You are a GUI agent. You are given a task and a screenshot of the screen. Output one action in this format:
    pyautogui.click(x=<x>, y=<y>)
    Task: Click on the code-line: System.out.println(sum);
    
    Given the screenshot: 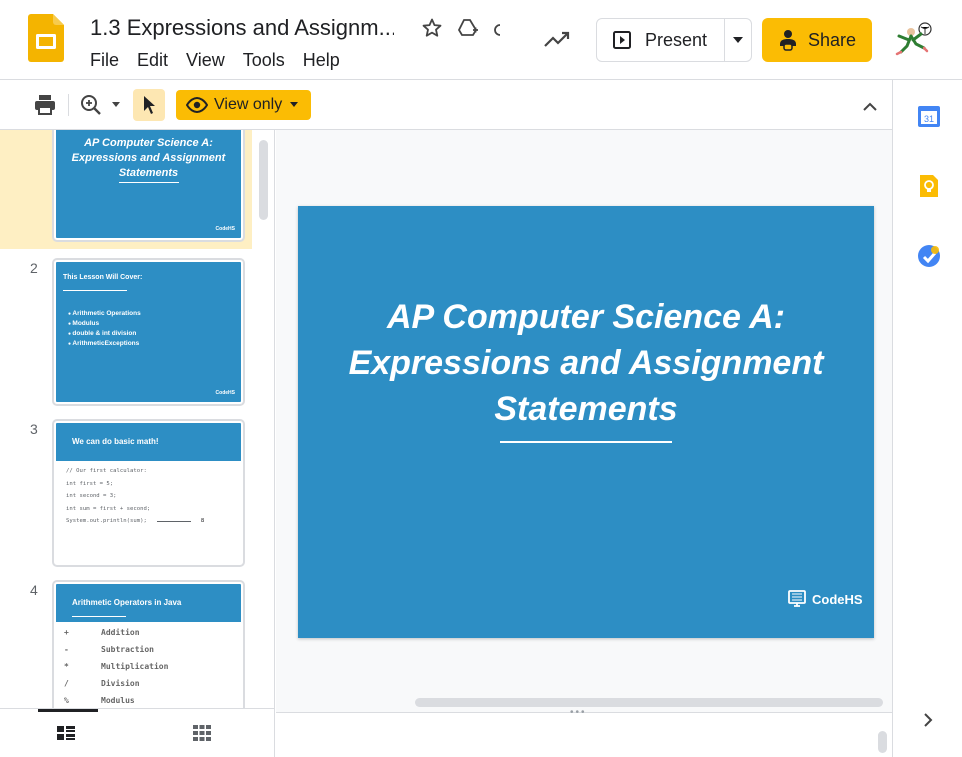 What is the action you would take?
    pyautogui.click(x=106, y=521)
    